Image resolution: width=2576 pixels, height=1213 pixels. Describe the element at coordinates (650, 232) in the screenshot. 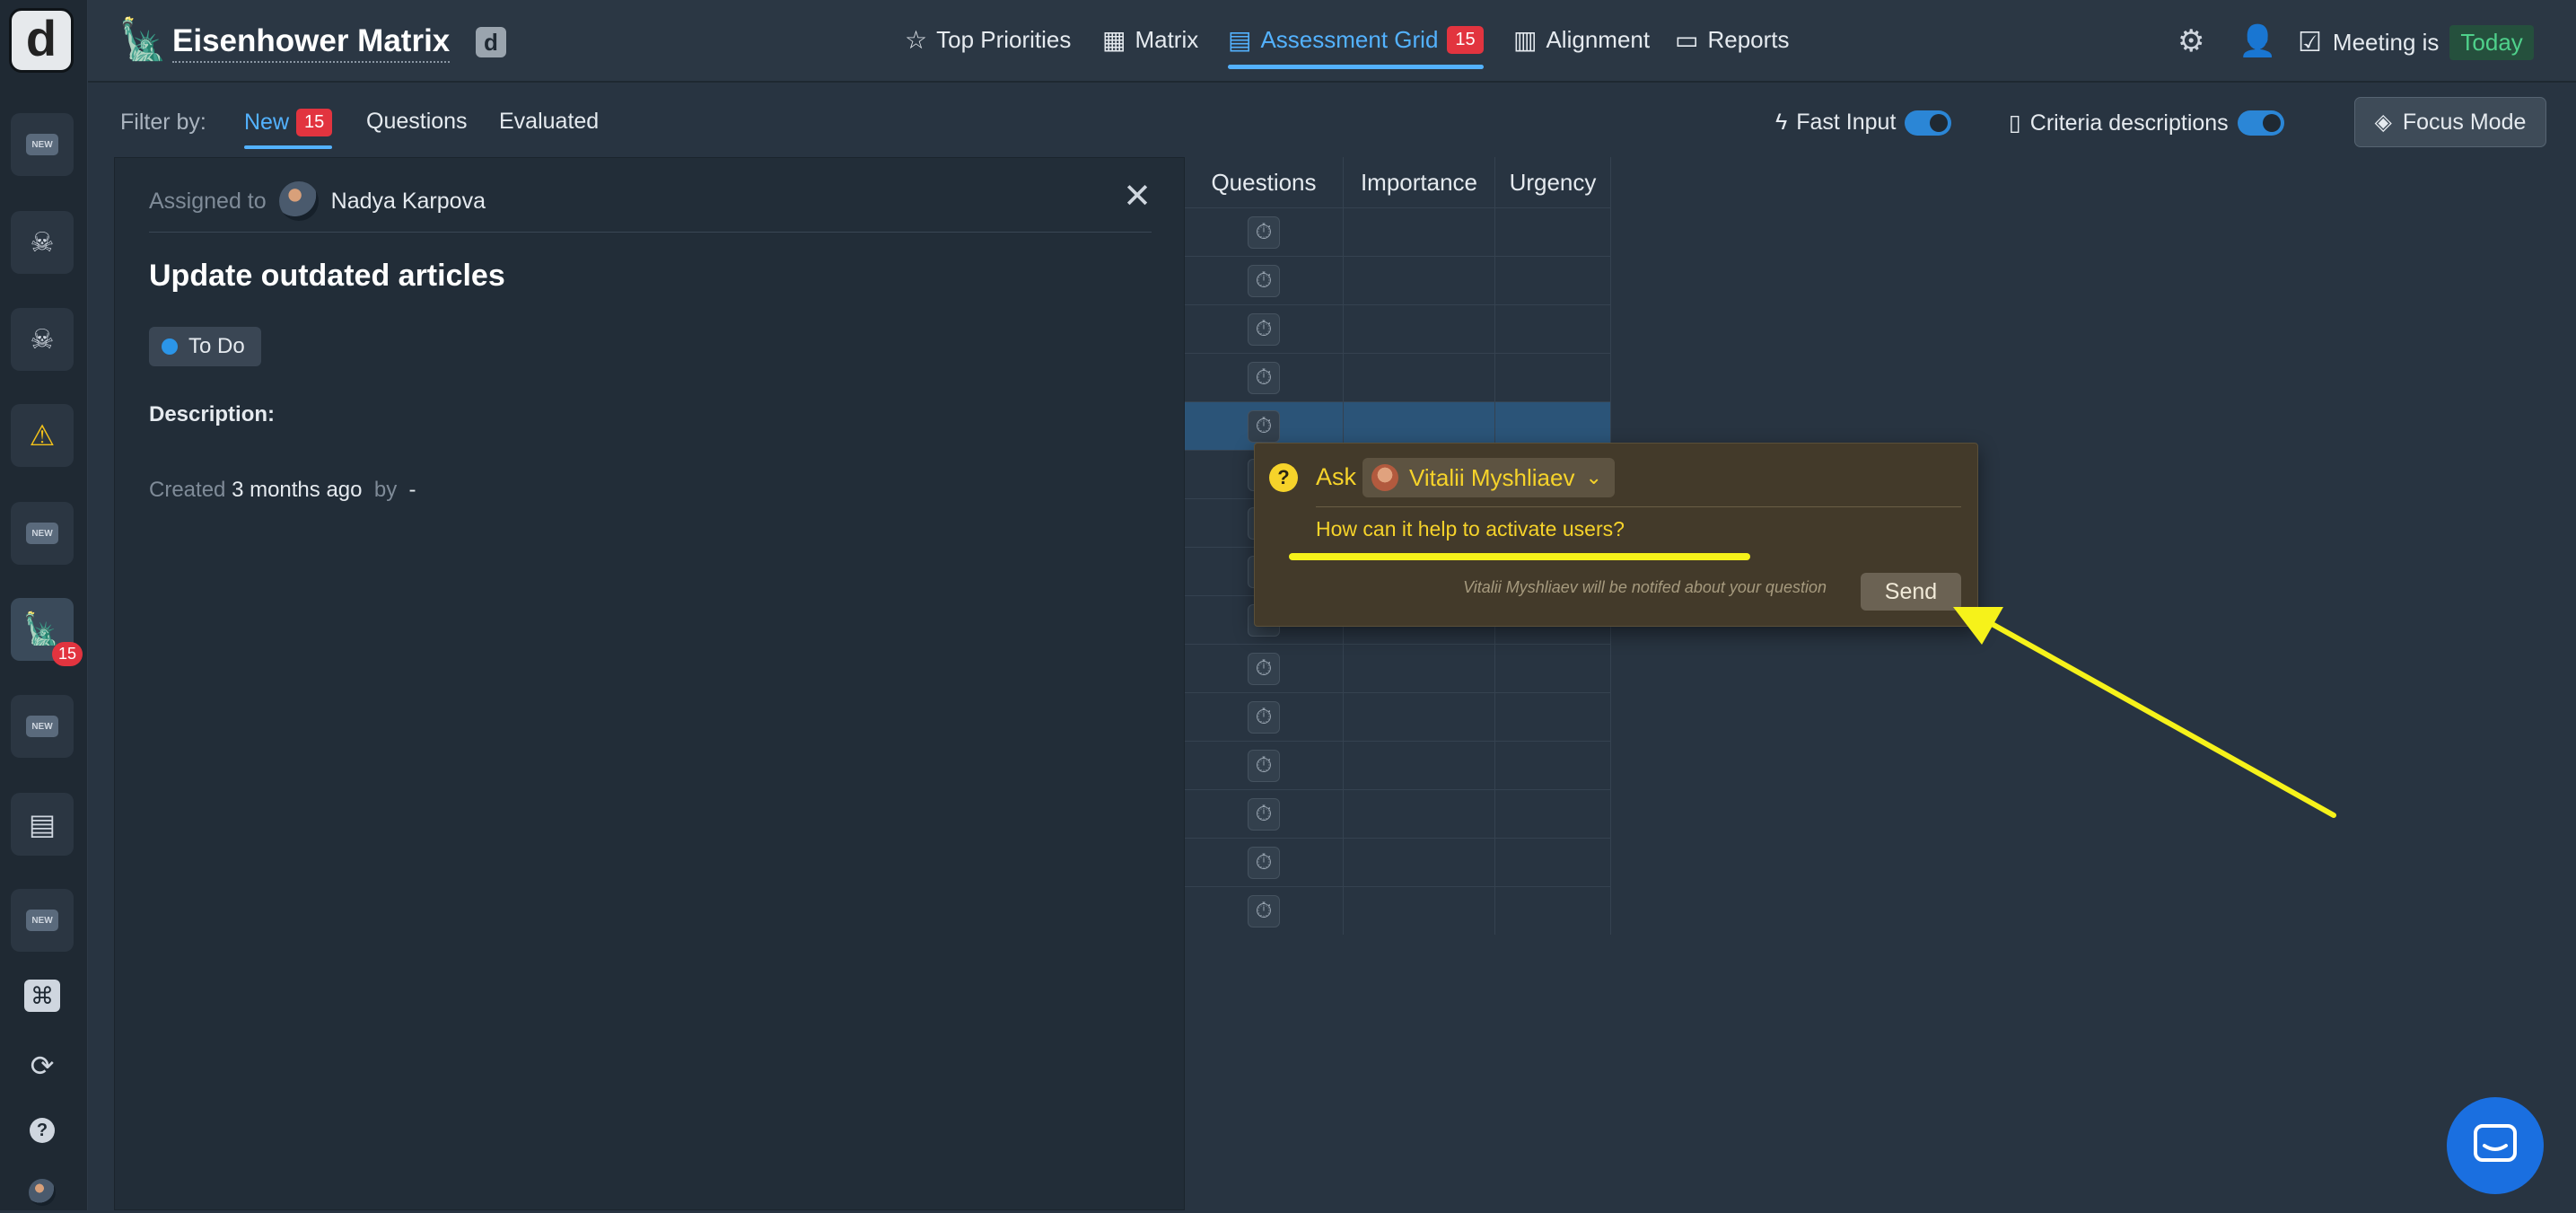

I see `divider` at that location.